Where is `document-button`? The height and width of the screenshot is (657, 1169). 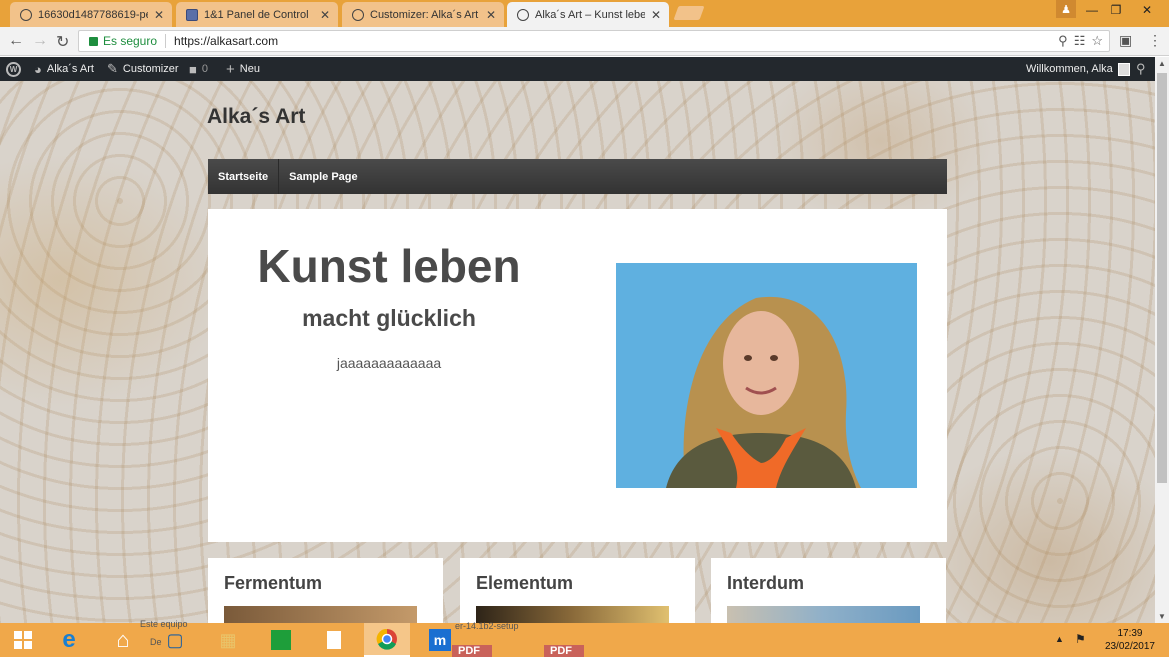
document-button is located at coordinates (334, 640).